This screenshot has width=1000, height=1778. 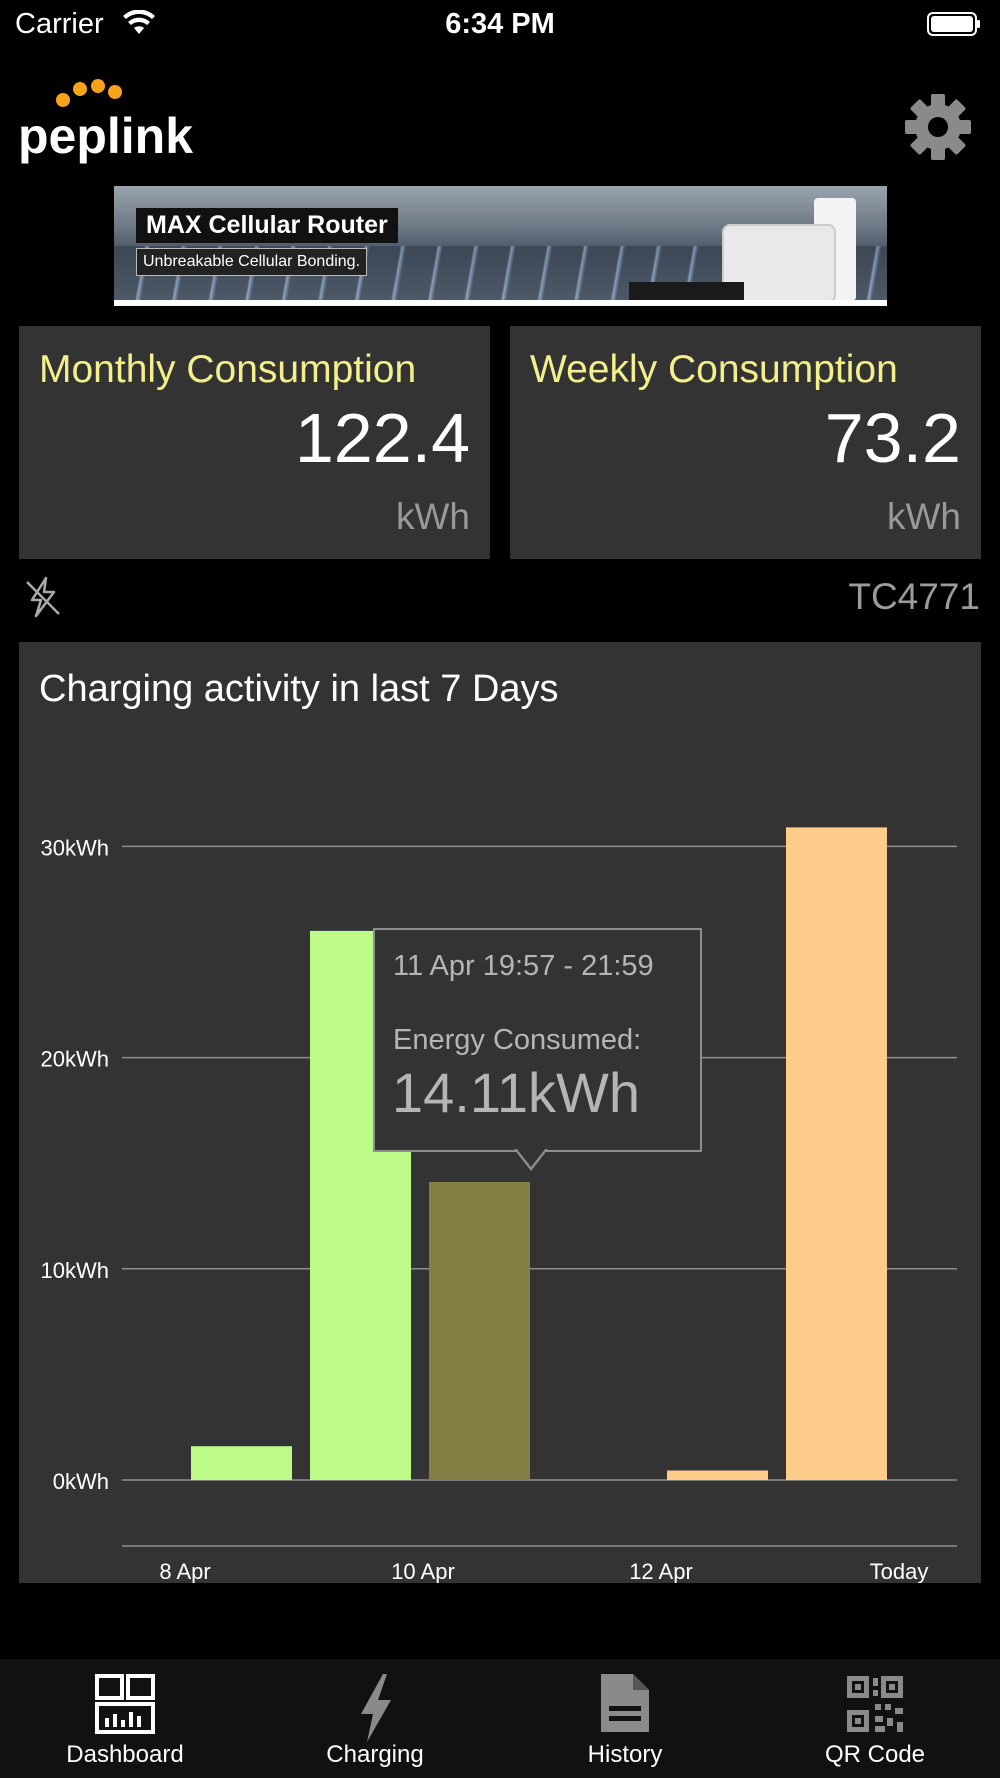 What do you see at coordinates (254, 442) in the screenshot?
I see `monthly-consumption-card: Monthly Consumption 122.4 kWh` at bounding box center [254, 442].